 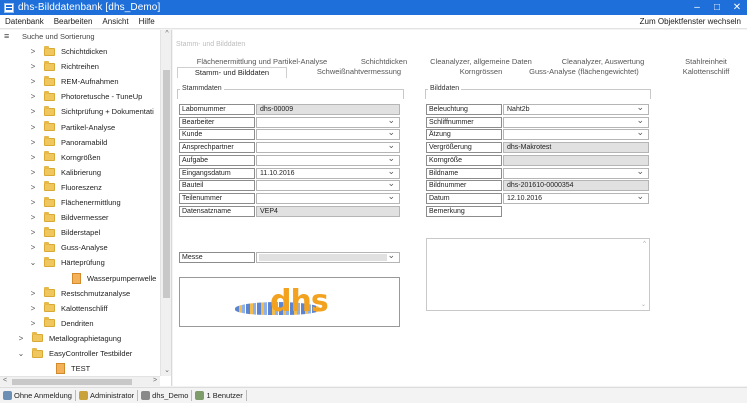 I want to click on stammdaten-field-value: 11.10.2016, so click(x=328, y=173).